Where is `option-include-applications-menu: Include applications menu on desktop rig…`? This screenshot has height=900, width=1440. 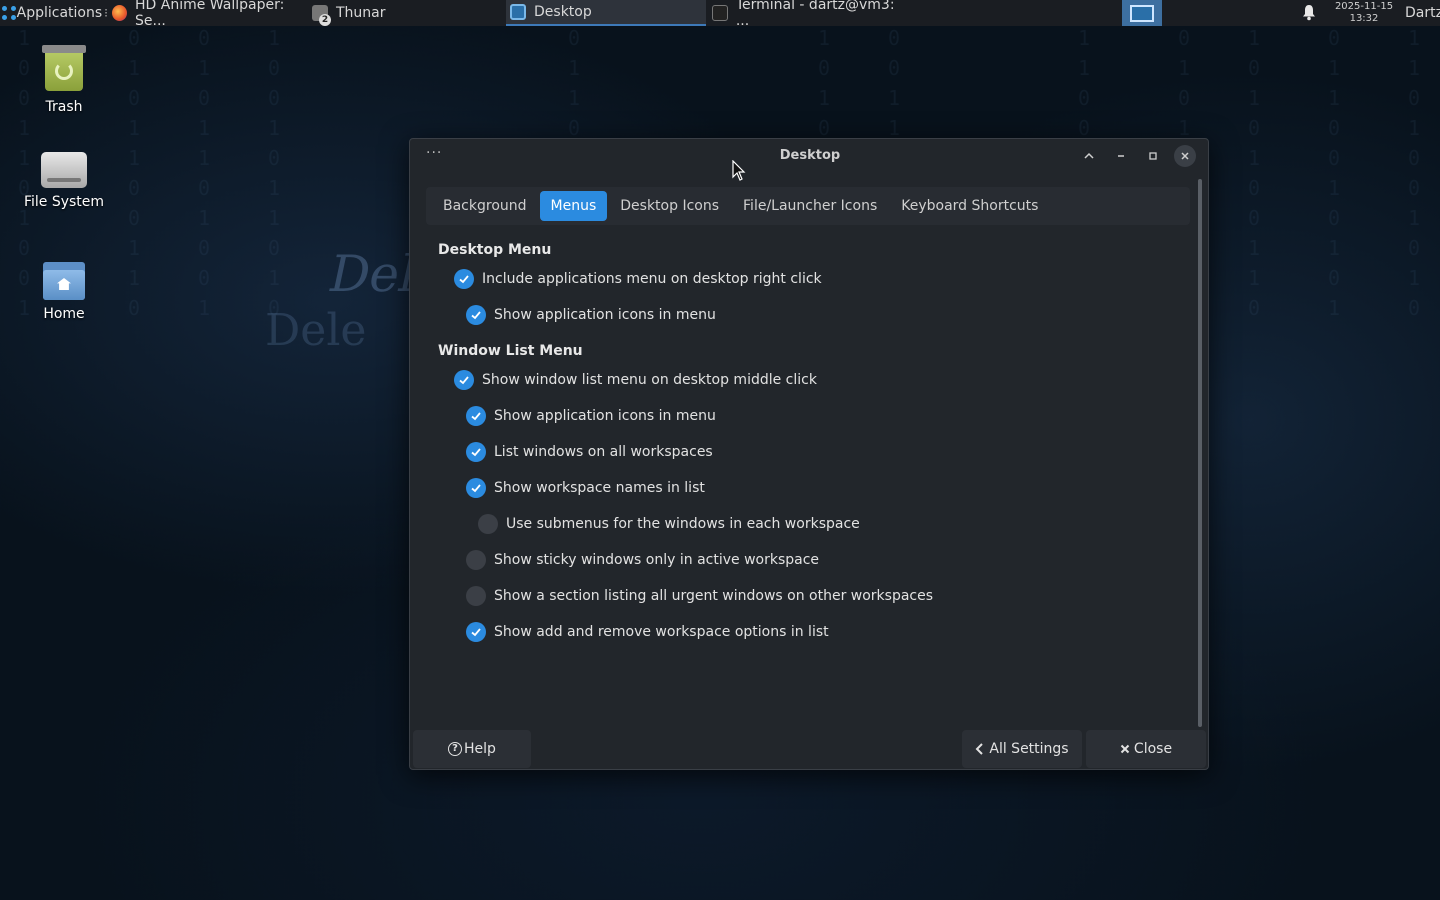
option-include-applications-menu: Include applications menu on desktop rig… is located at coordinates (638, 279).